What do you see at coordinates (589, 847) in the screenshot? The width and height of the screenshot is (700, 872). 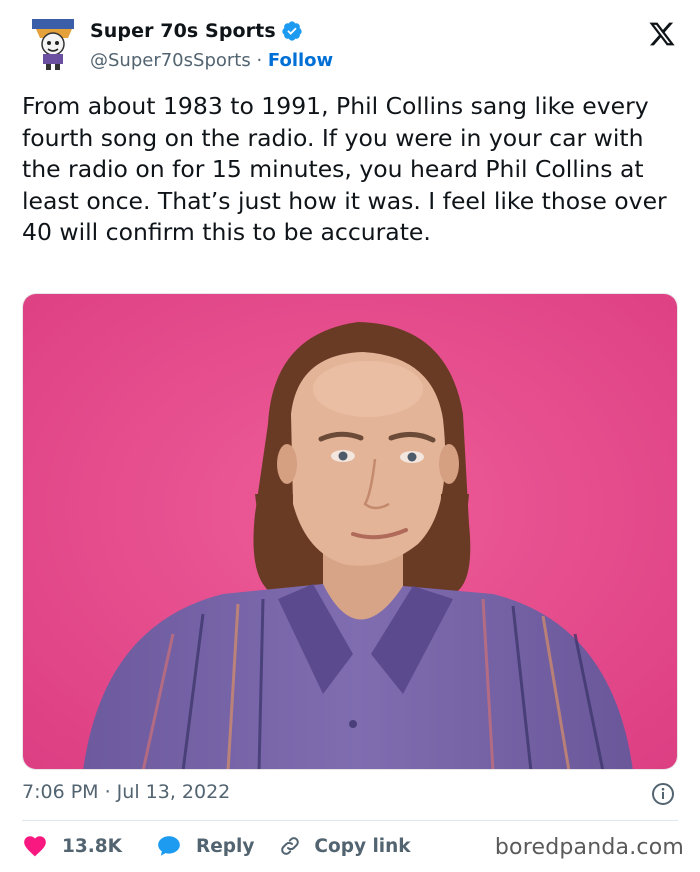 I see `watermark: boredpanda.com` at bounding box center [589, 847].